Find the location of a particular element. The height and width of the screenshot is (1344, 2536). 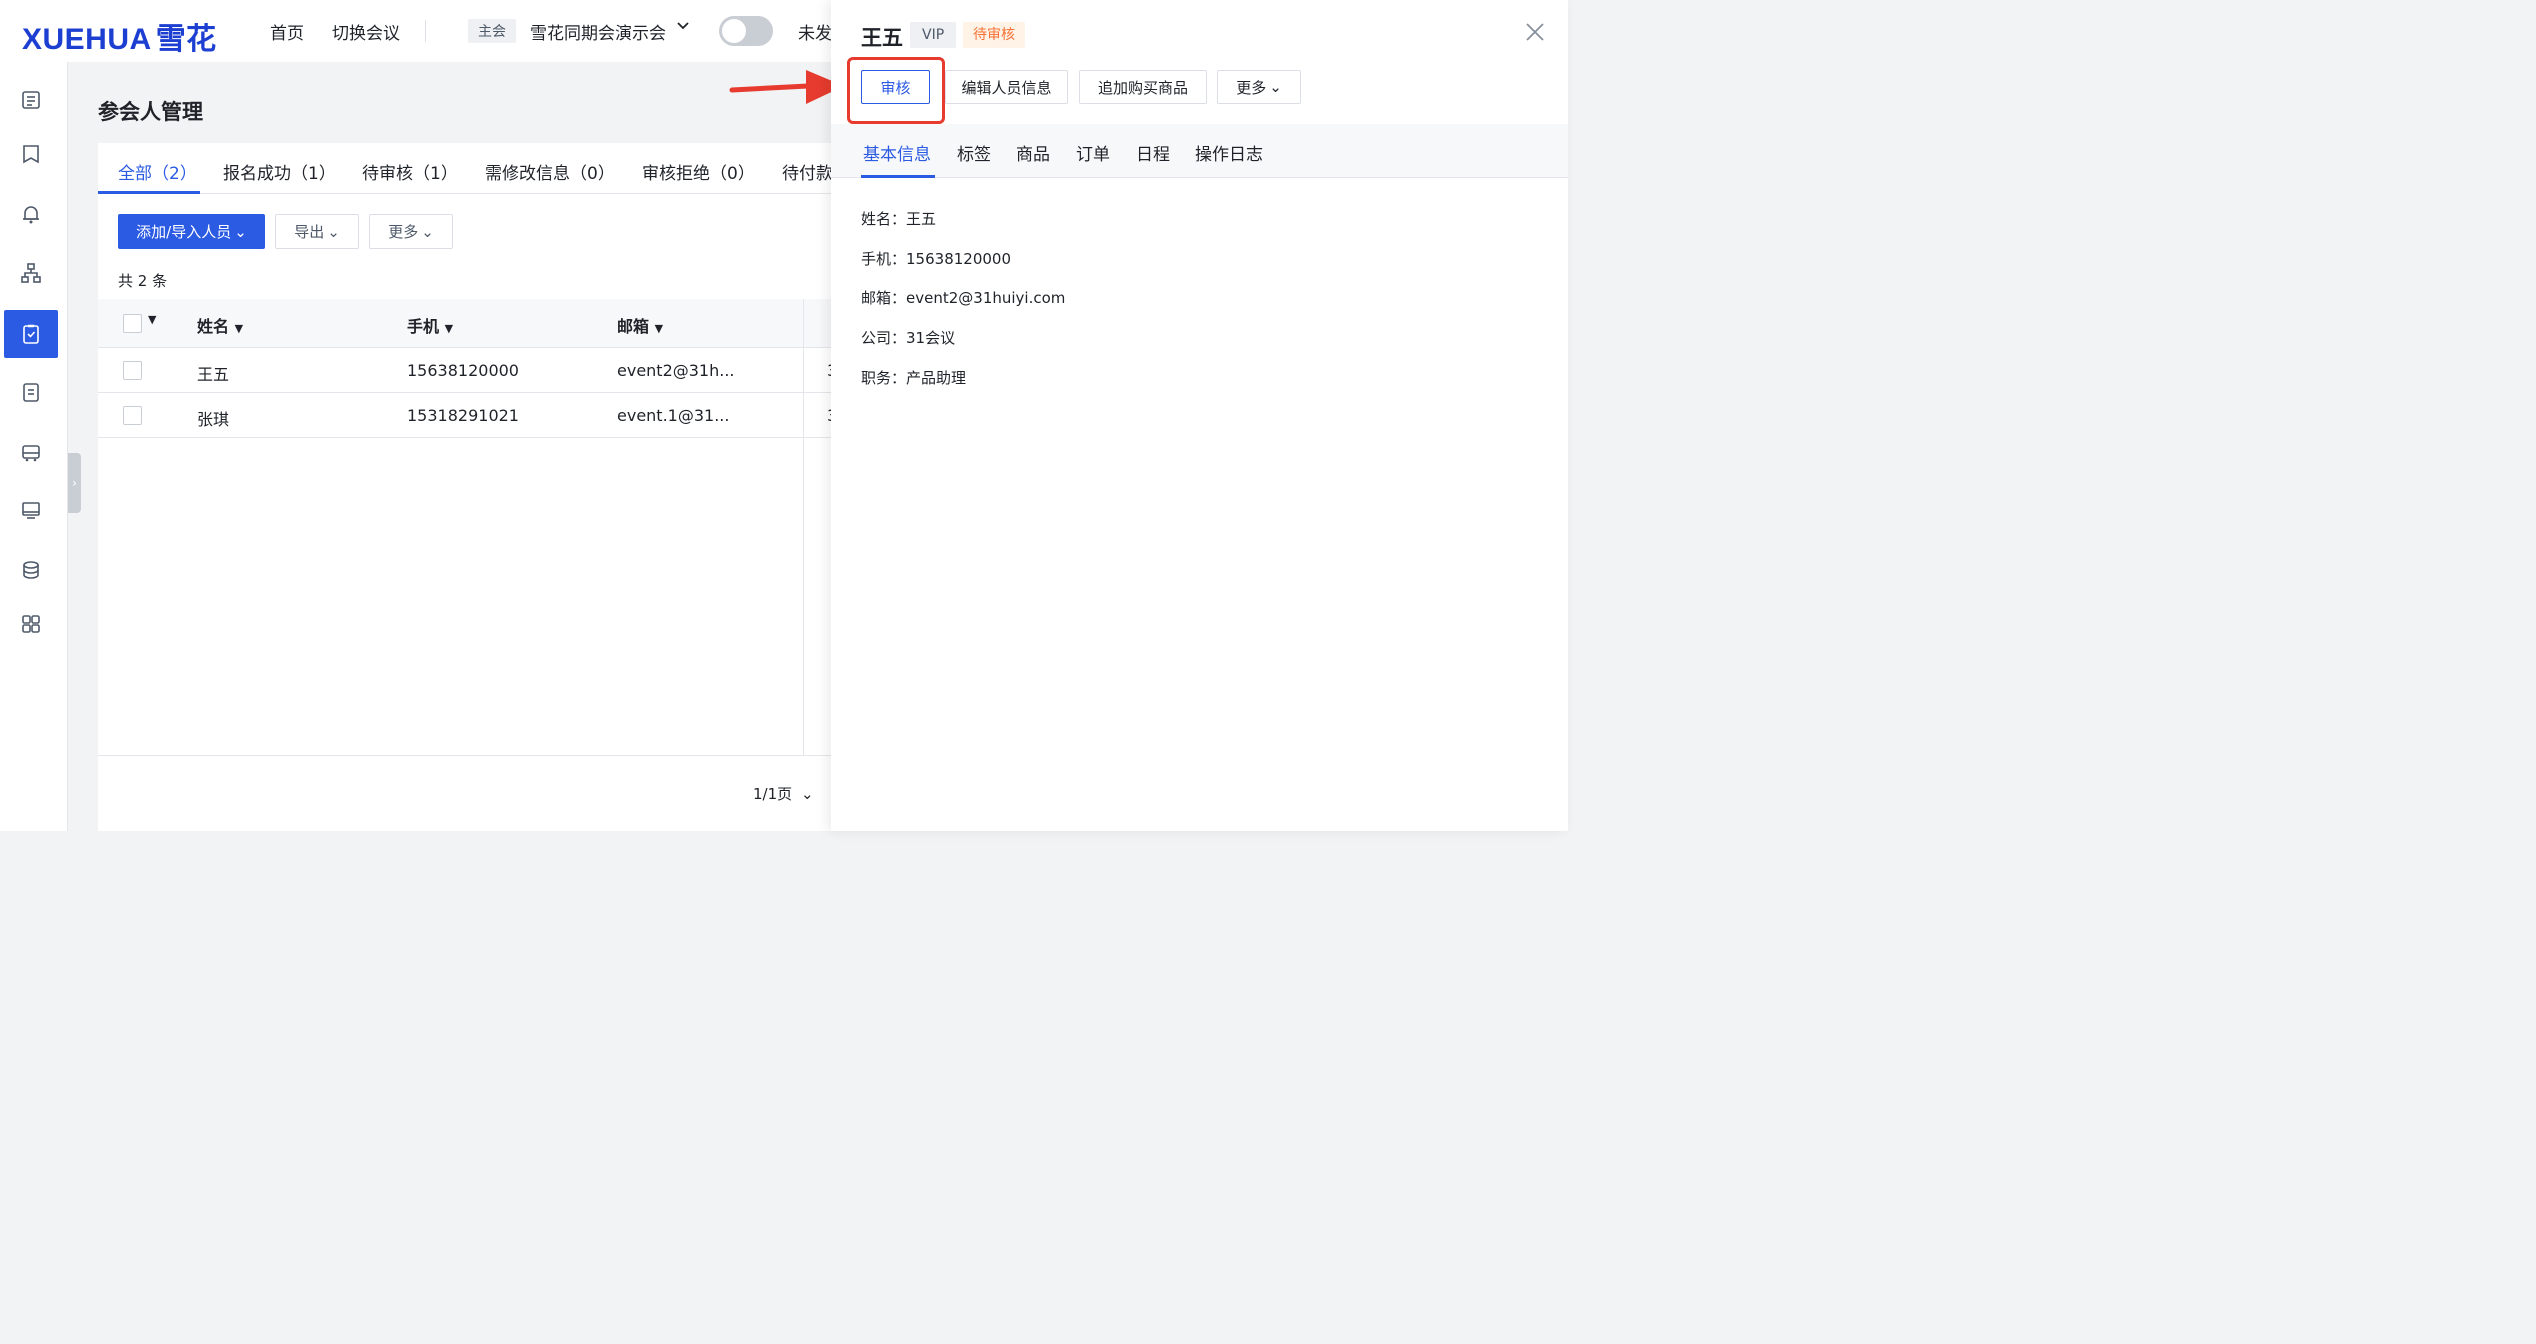

tab-unpaid: 待付款 is located at coordinates (807, 171).